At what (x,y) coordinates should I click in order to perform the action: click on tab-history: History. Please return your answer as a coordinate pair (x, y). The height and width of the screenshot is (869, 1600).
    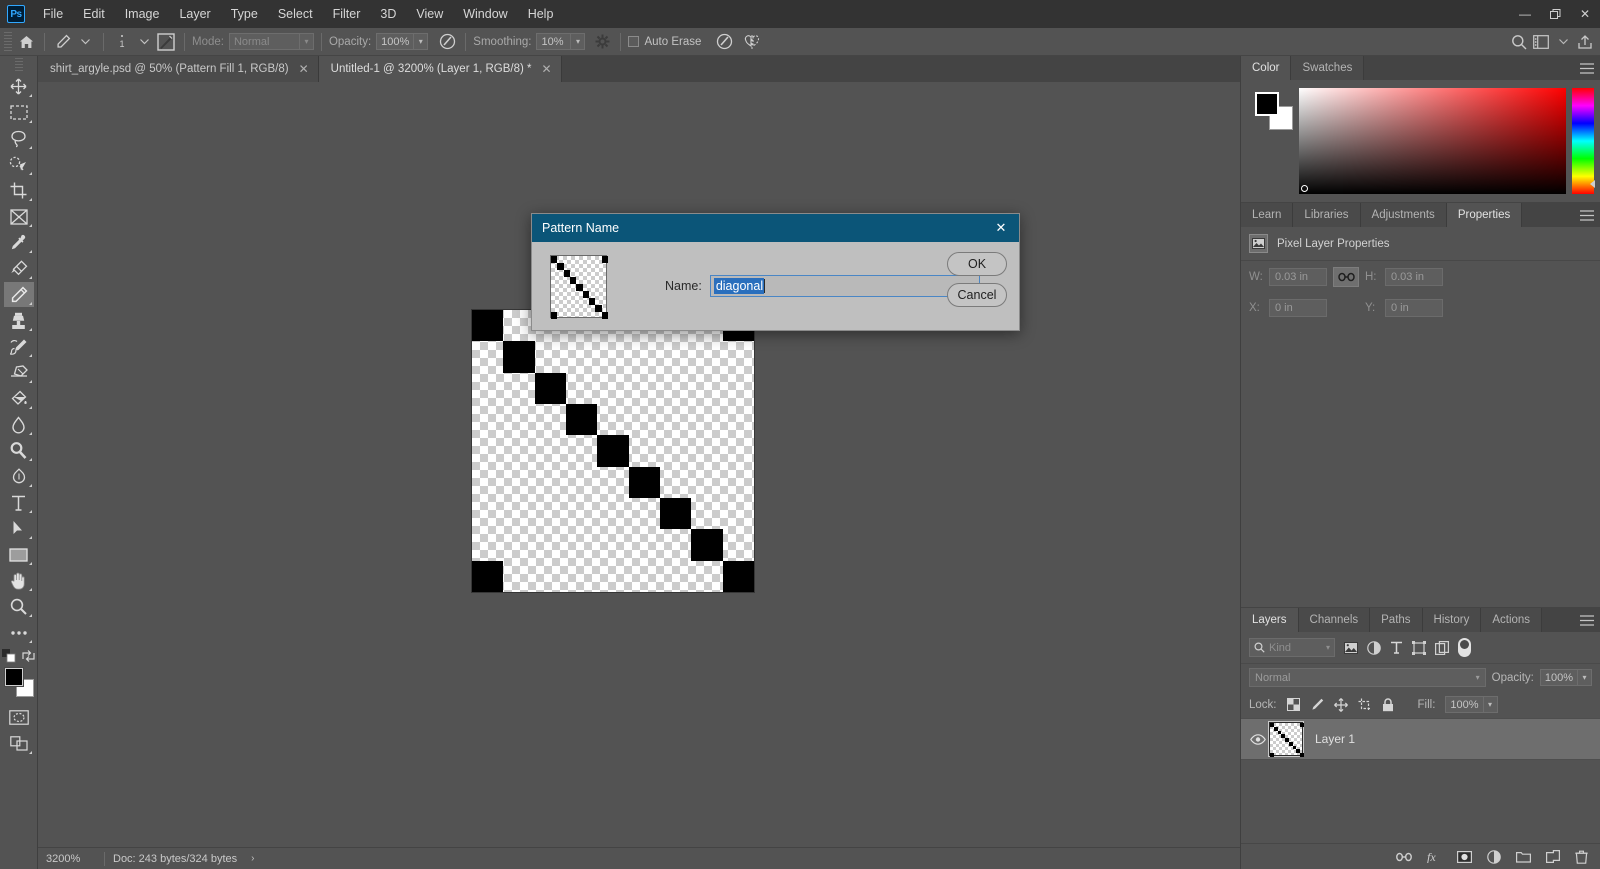
    Looking at the image, I should click on (1452, 620).